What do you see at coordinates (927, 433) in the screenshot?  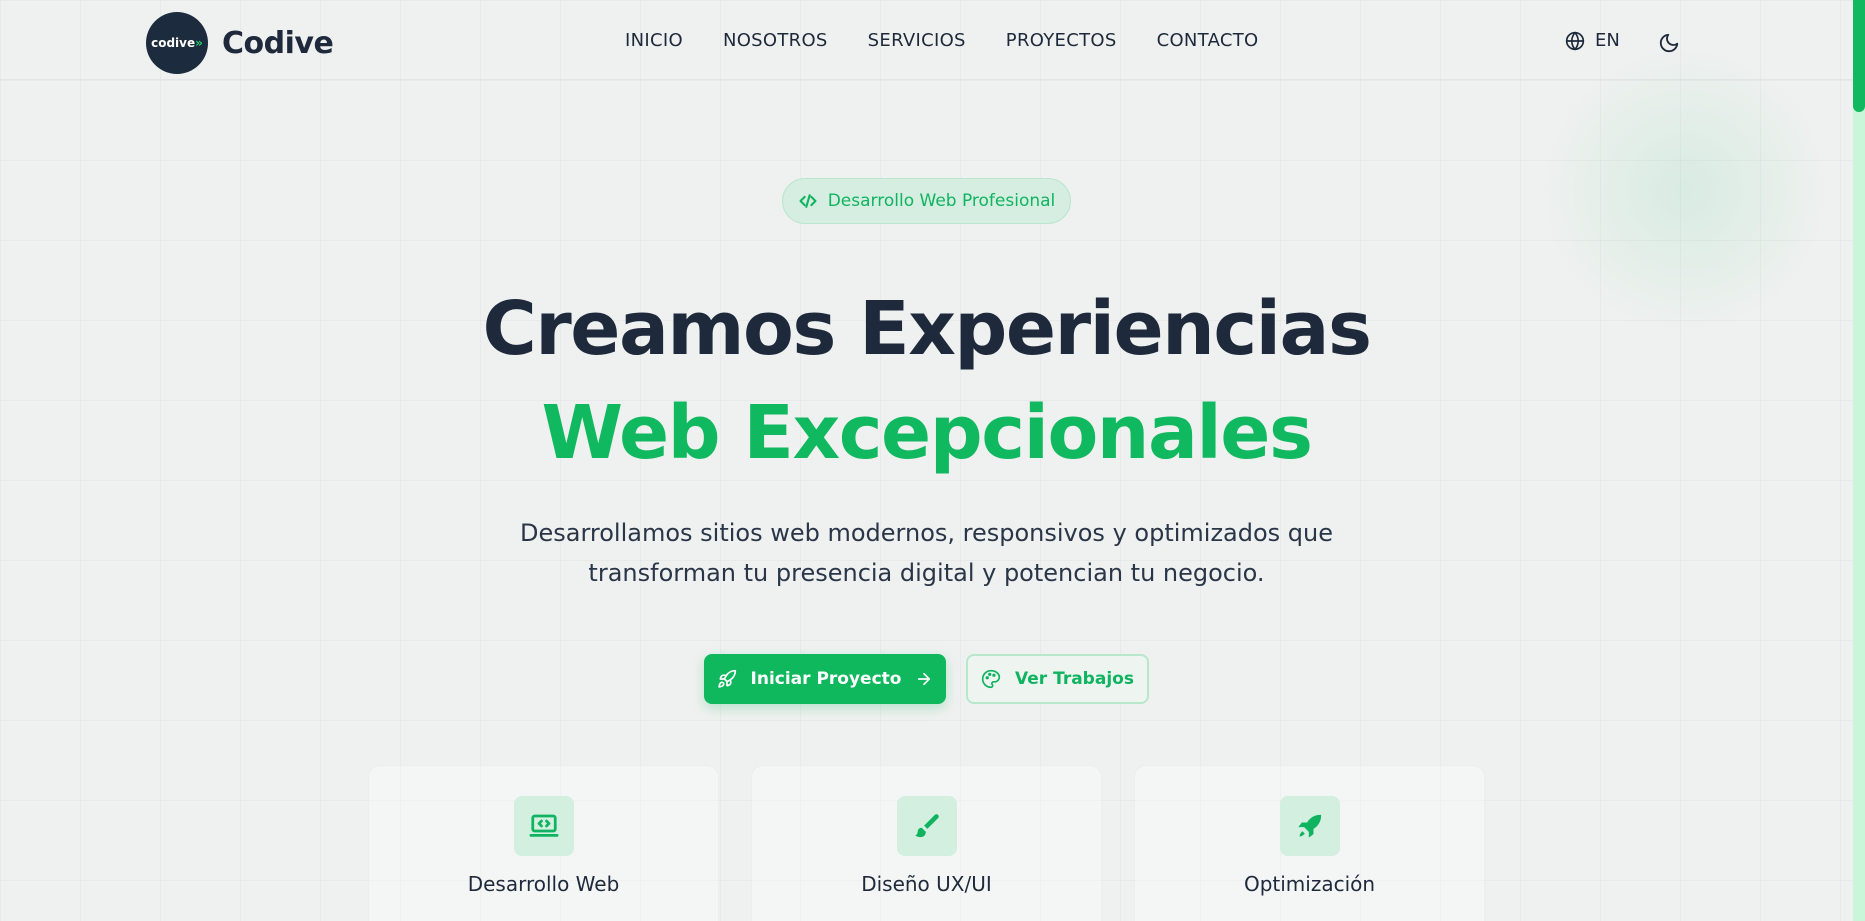 I see `hero-title-line2: Web Excepcionales` at bounding box center [927, 433].